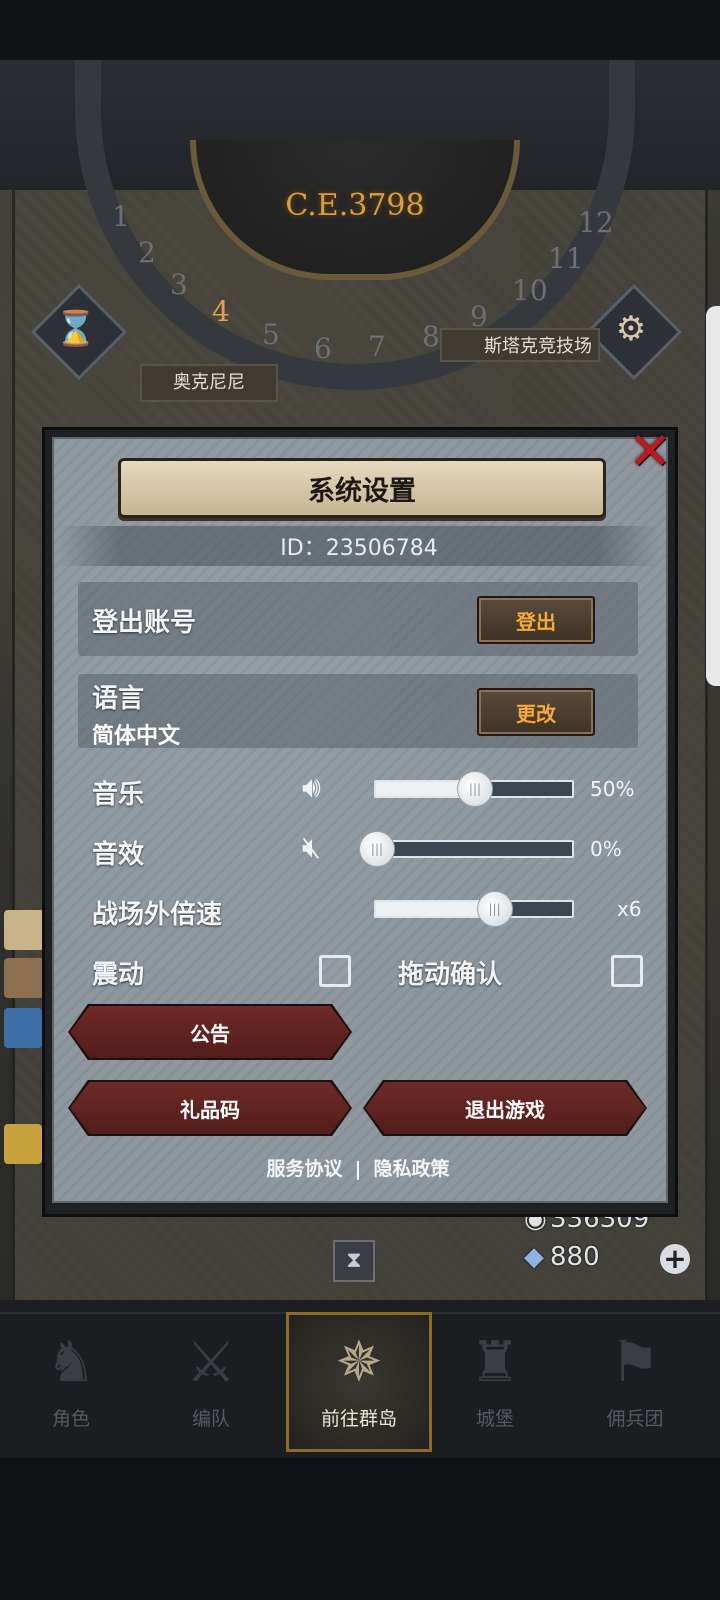 The height and width of the screenshot is (1600, 720). Describe the element at coordinates (713, 496) in the screenshot. I see `edge-handle` at that location.